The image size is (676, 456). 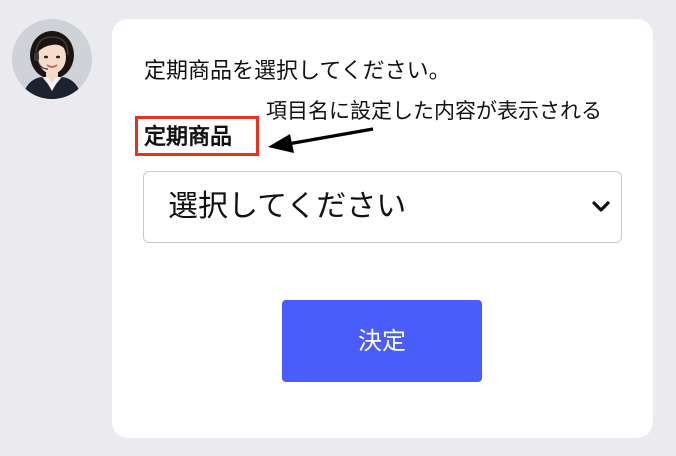 I want to click on prompt-message: 定期商品を選択してください。, so click(x=297, y=71).